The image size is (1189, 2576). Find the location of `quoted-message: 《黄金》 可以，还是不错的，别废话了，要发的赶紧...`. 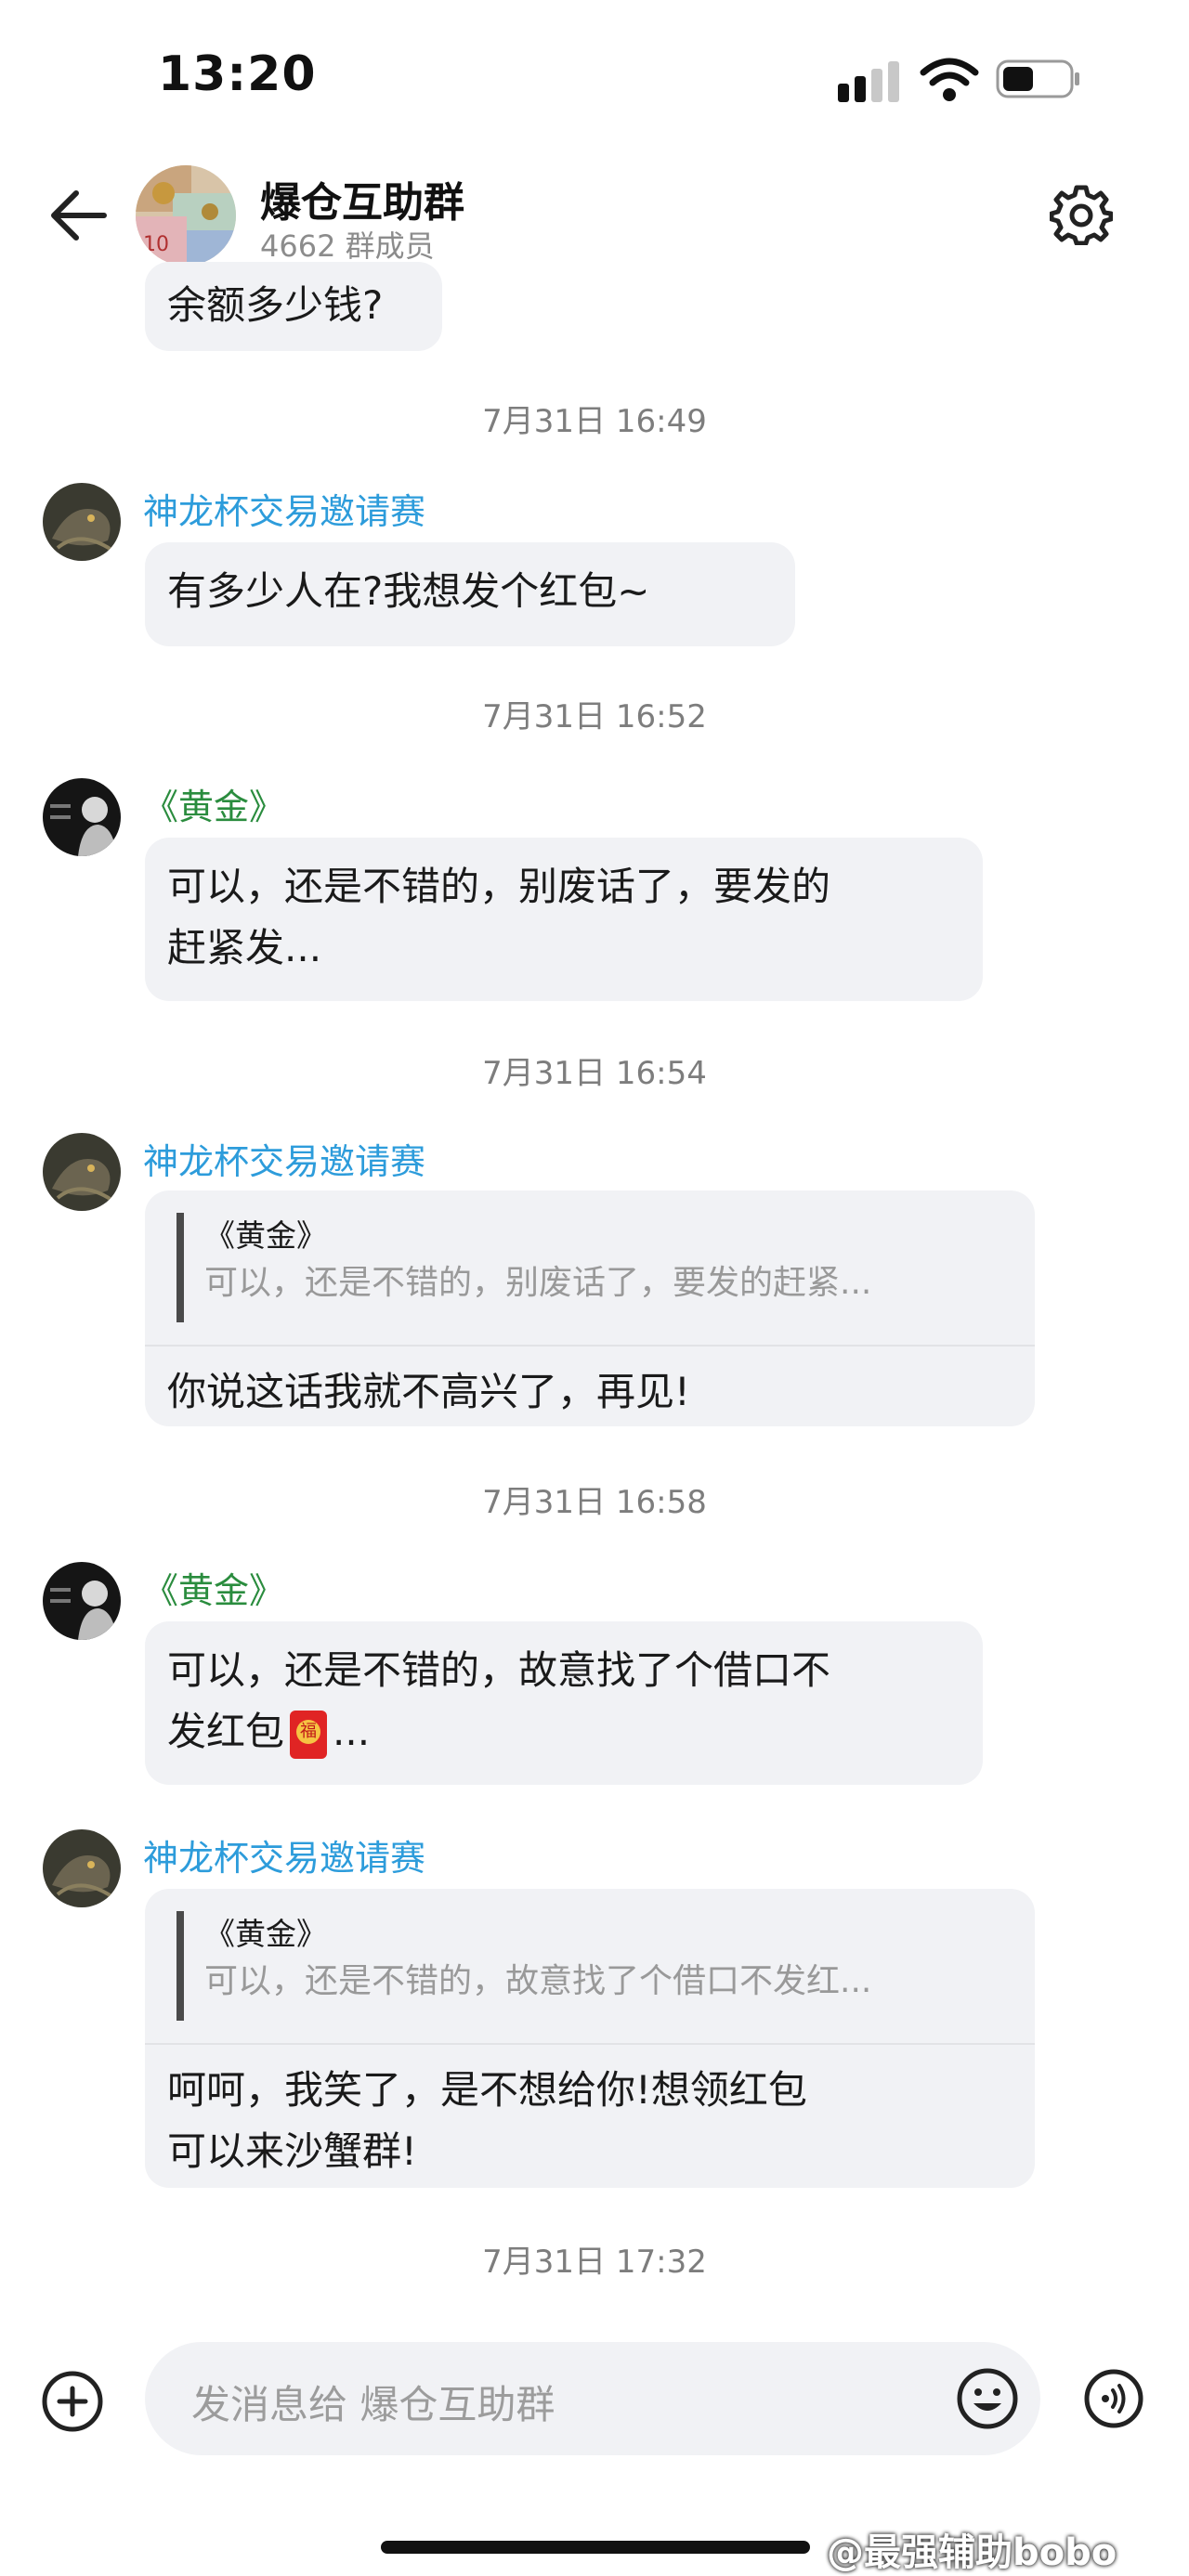

quoted-message: 《黄金》 可以，还是不错的，别废话了，要发的赶紧... is located at coordinates (605, 1267).